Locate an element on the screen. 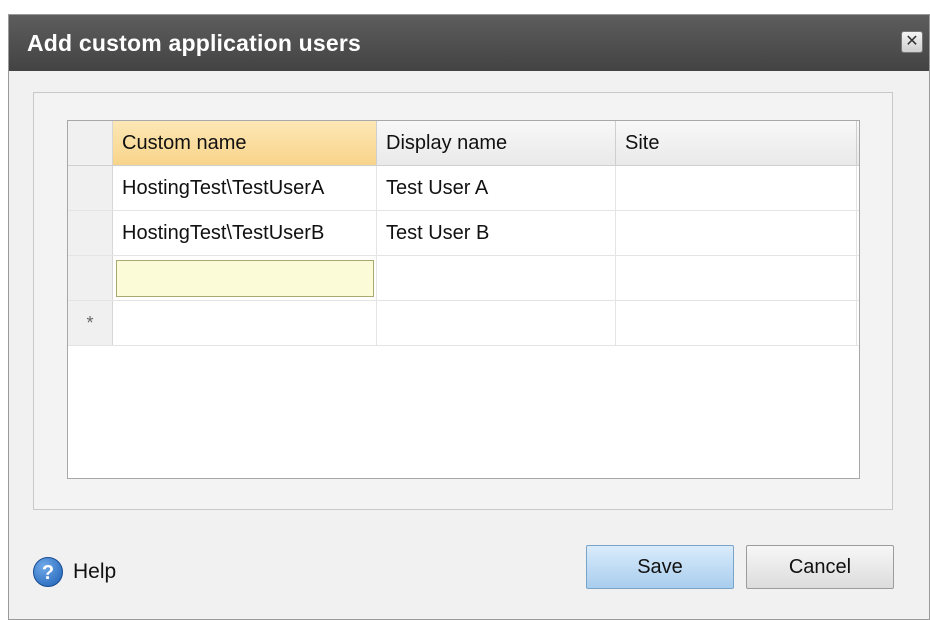  close-icon: ✕ is located at coordinates (912, 42).